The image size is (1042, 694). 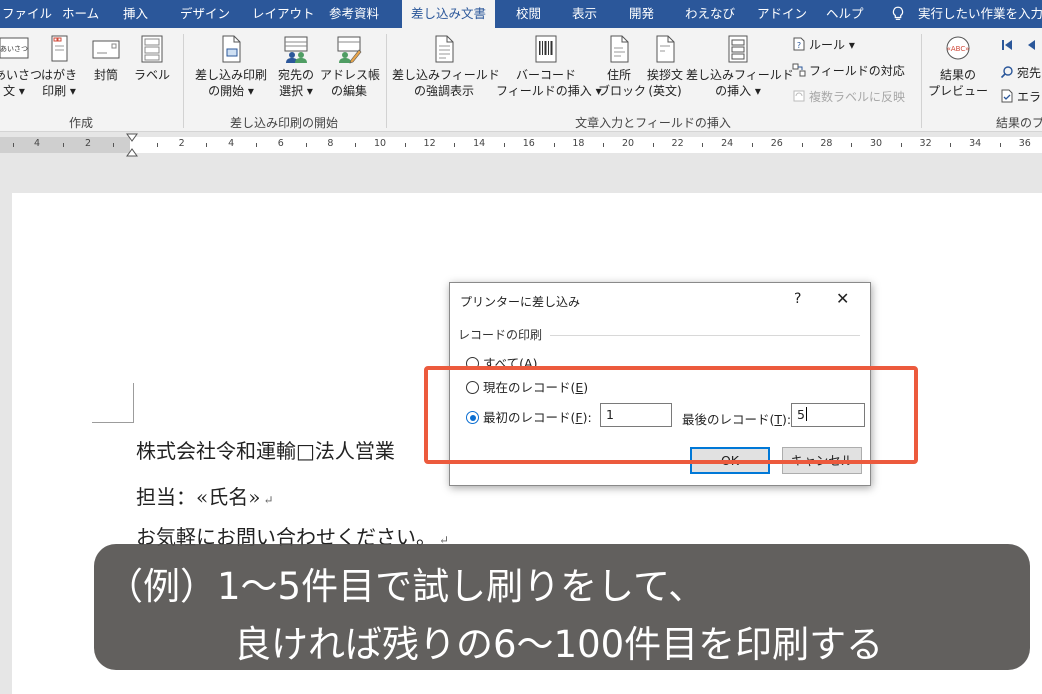 I want to click on document-line-contact: 担当：«氏名» ↵, so click(x=205, y=495).